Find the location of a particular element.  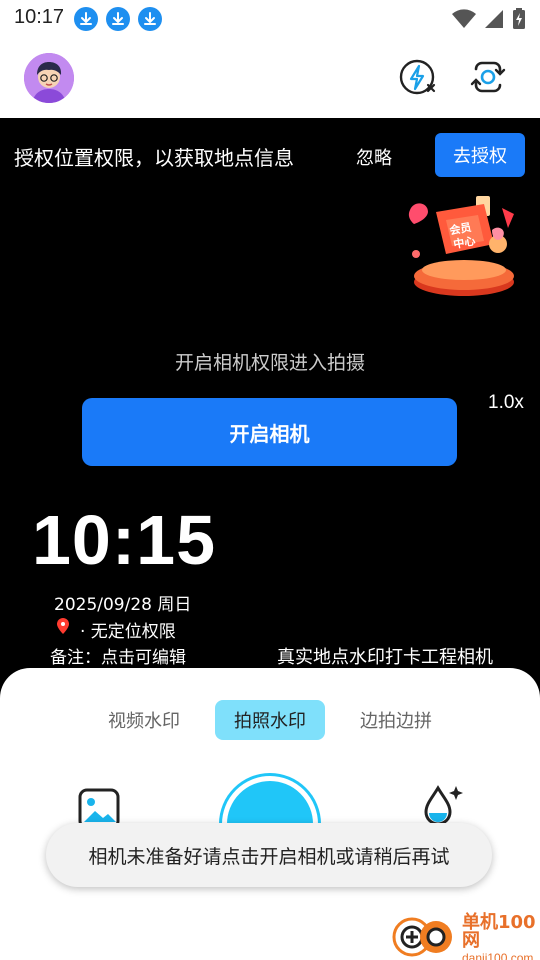

switch-camera-button is located at coordinates (488, 77).